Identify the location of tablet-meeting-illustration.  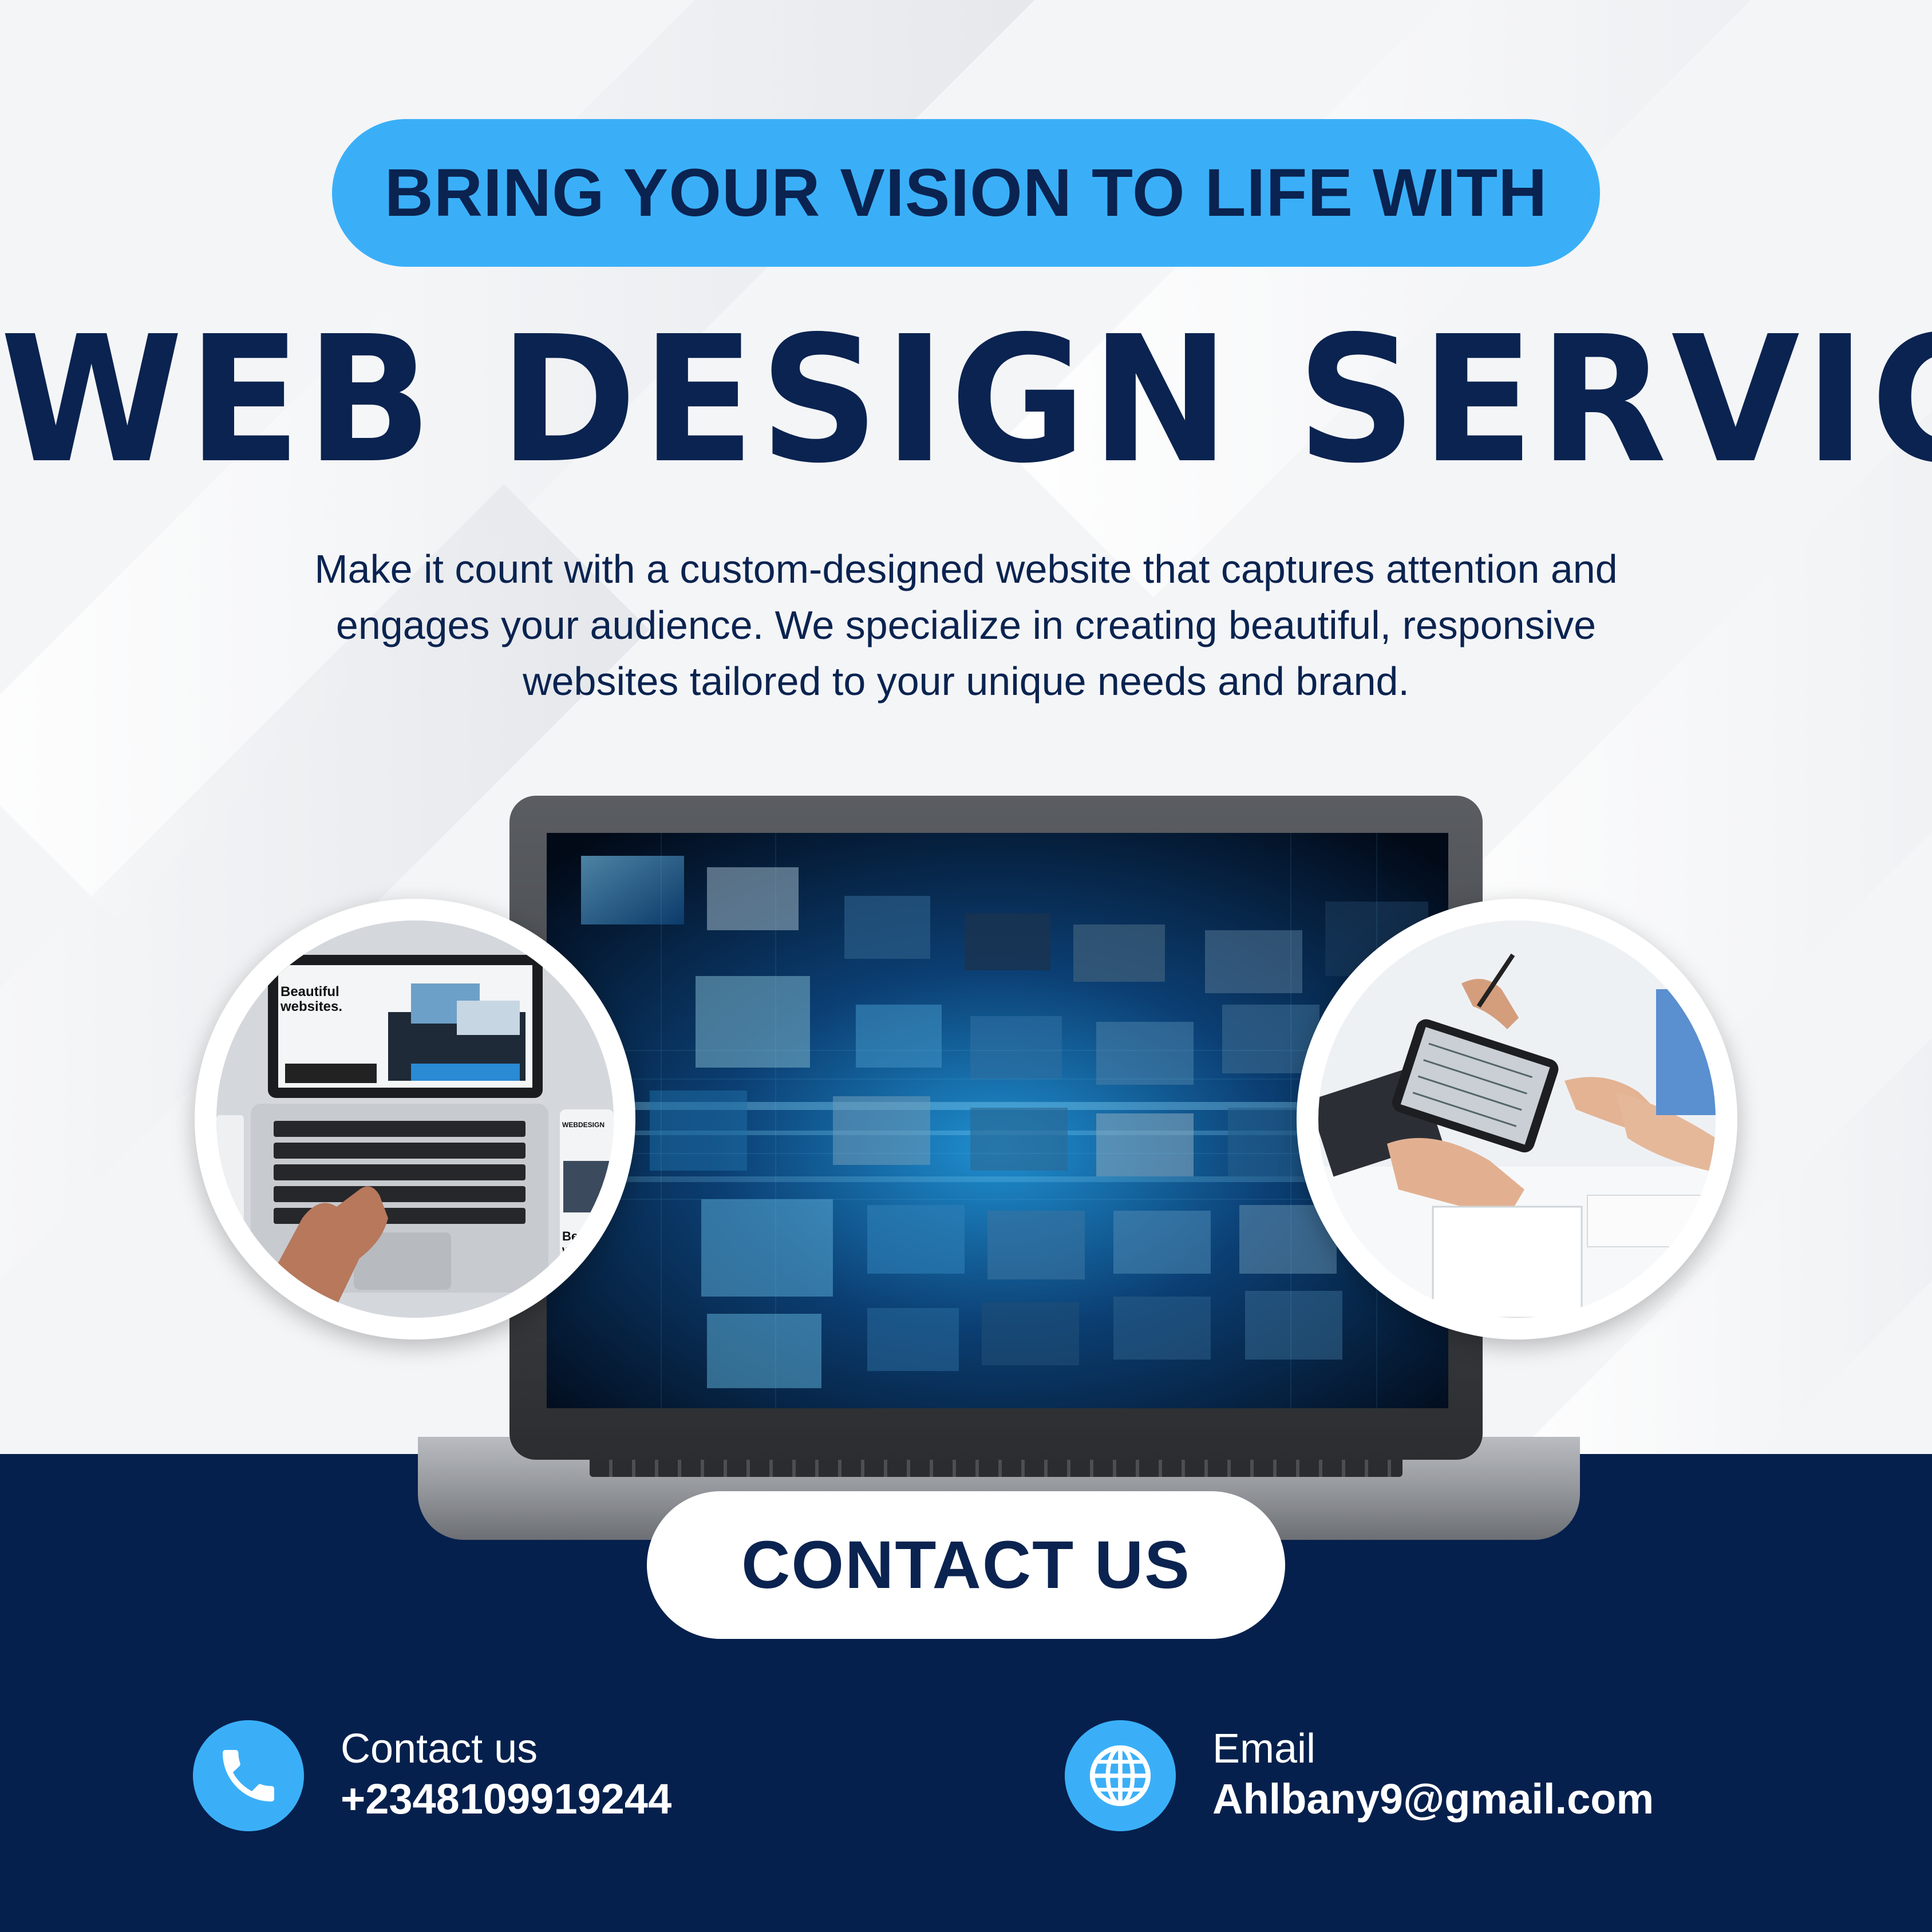
(1517, 1119).